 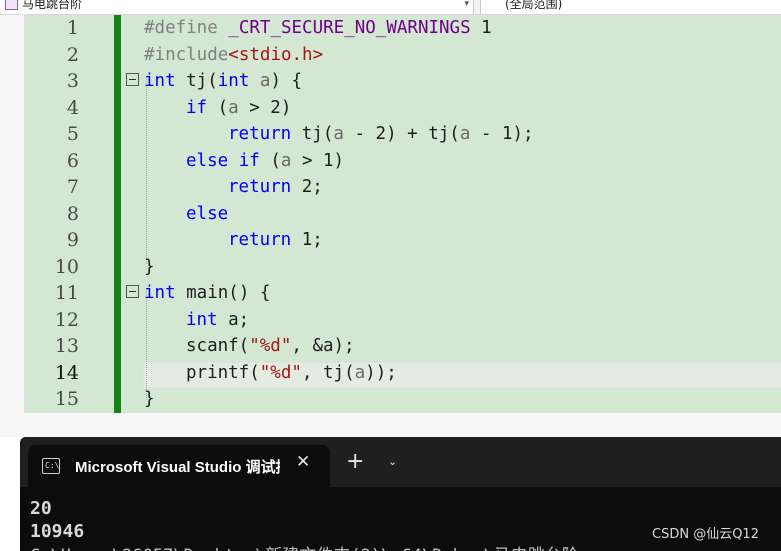 I want to click on new-tab-button: +, so click(x=355, y=462).